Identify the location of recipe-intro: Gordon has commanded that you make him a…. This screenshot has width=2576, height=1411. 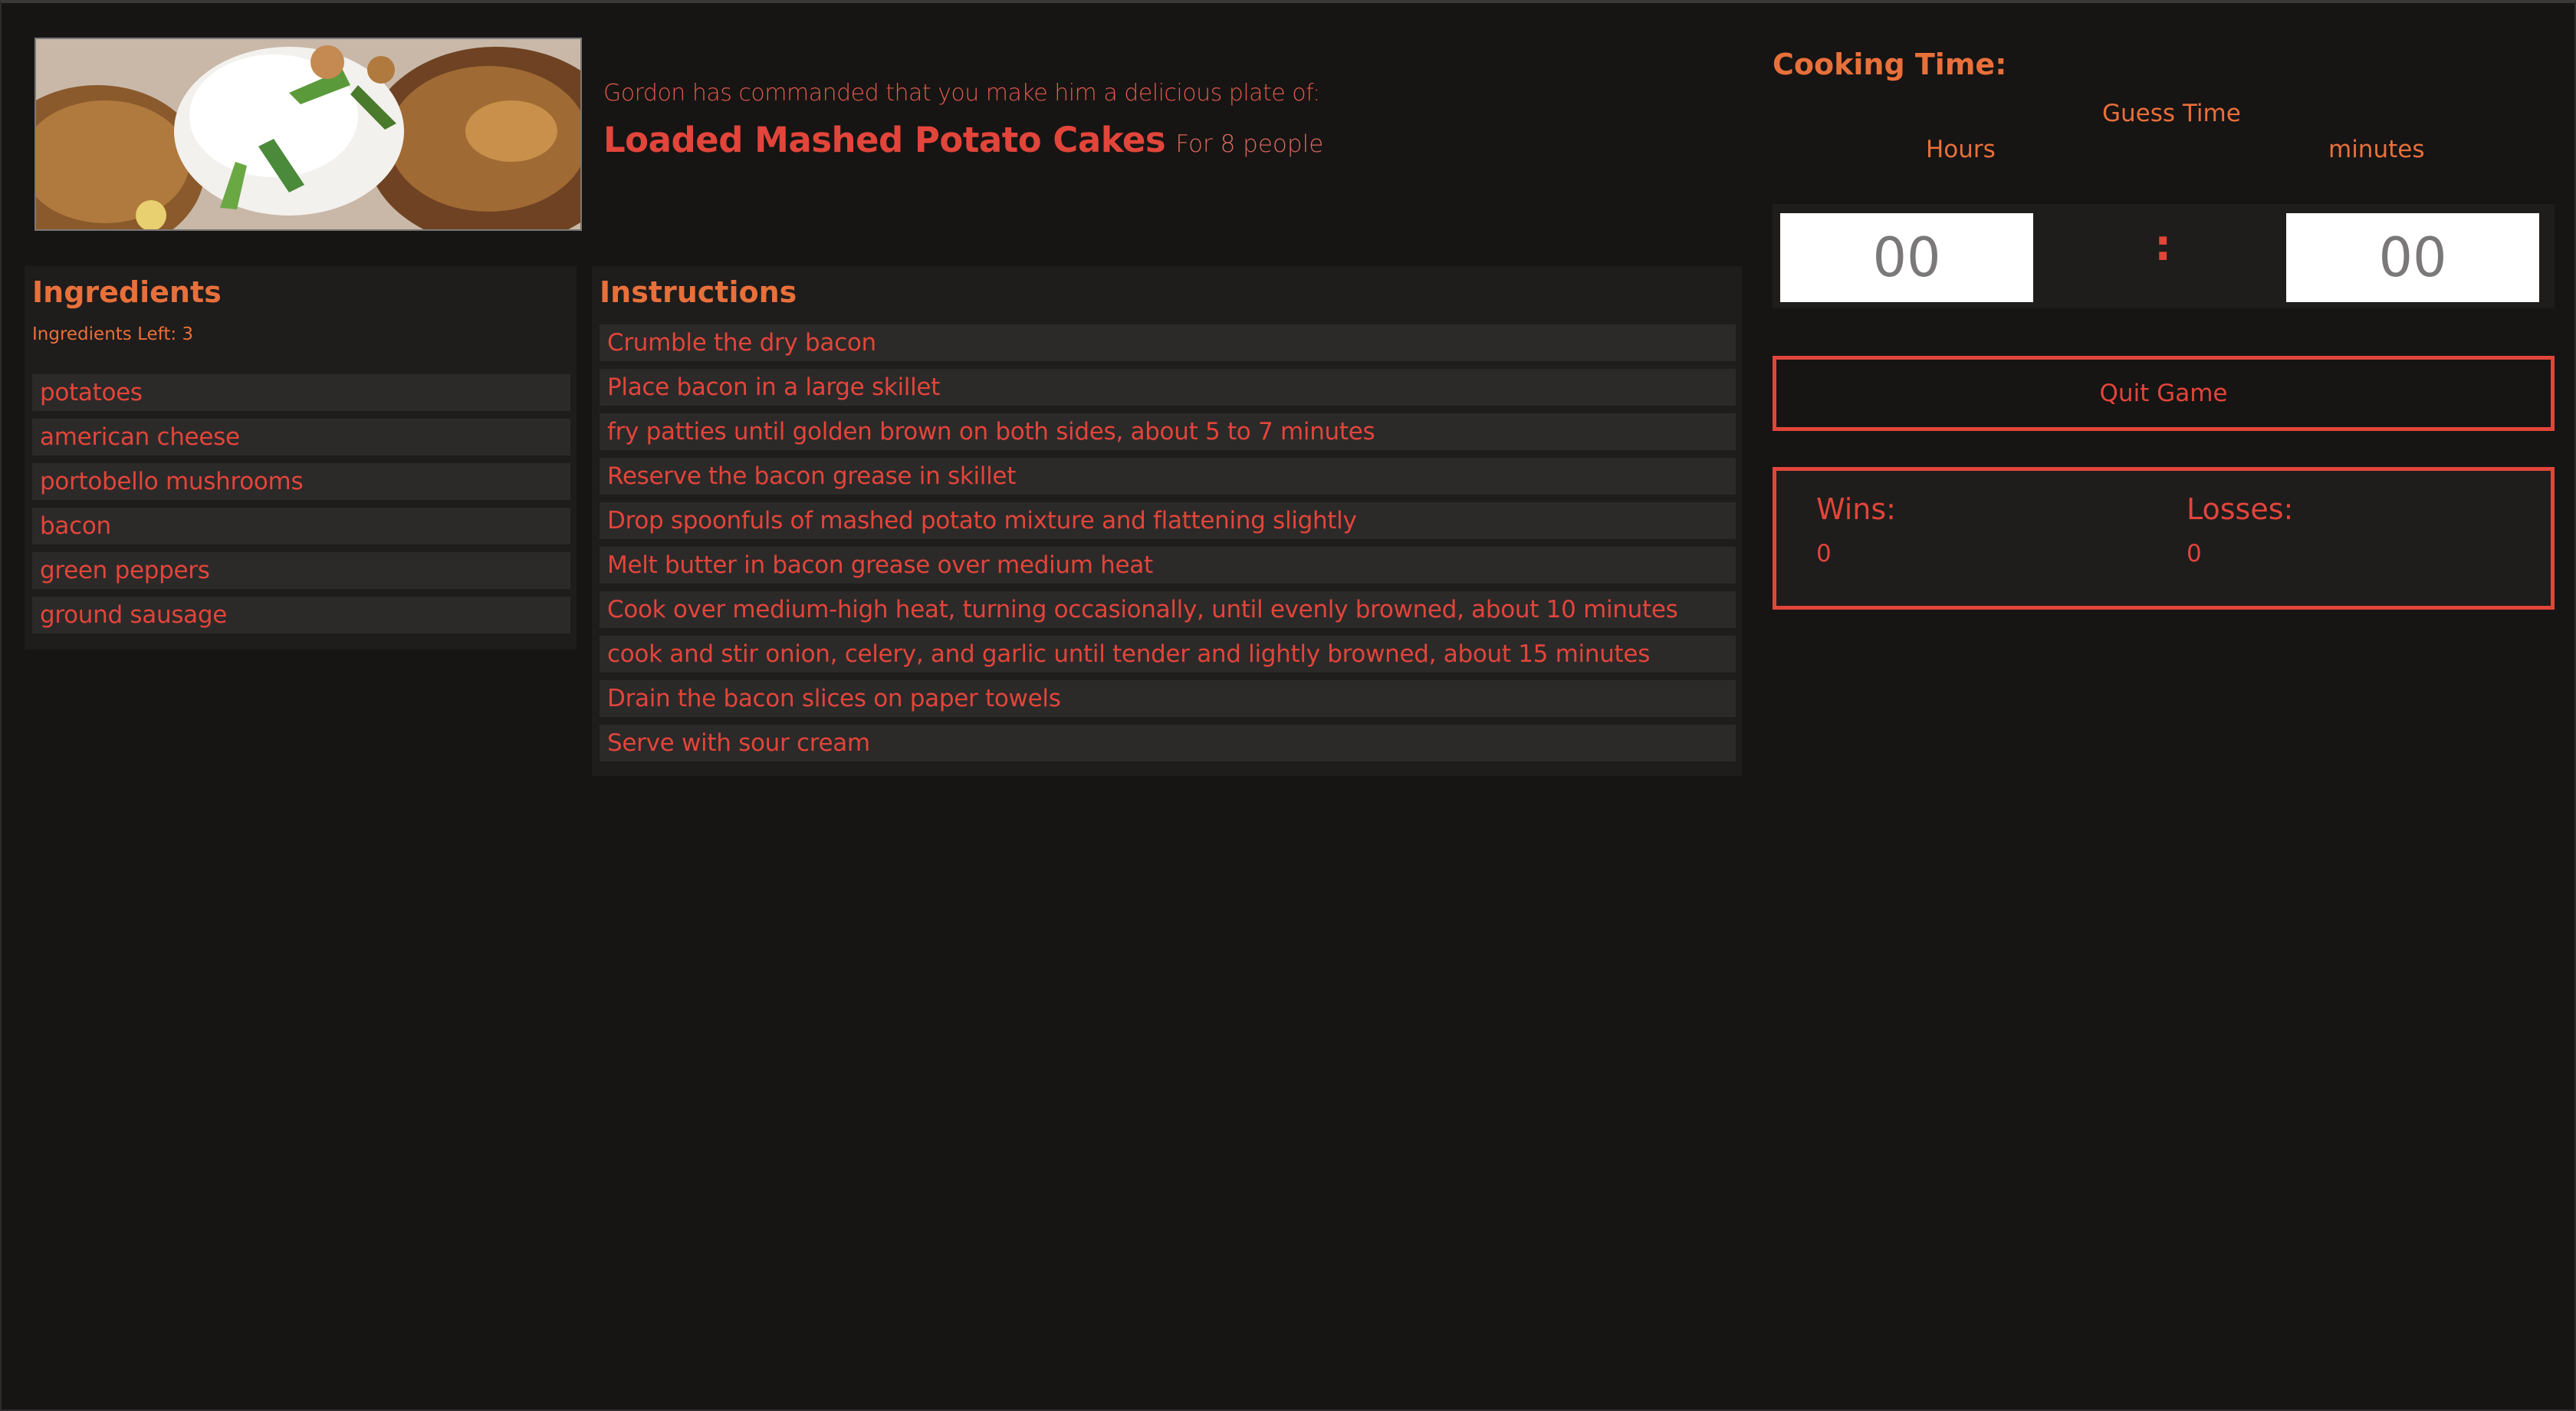
(962, 94).